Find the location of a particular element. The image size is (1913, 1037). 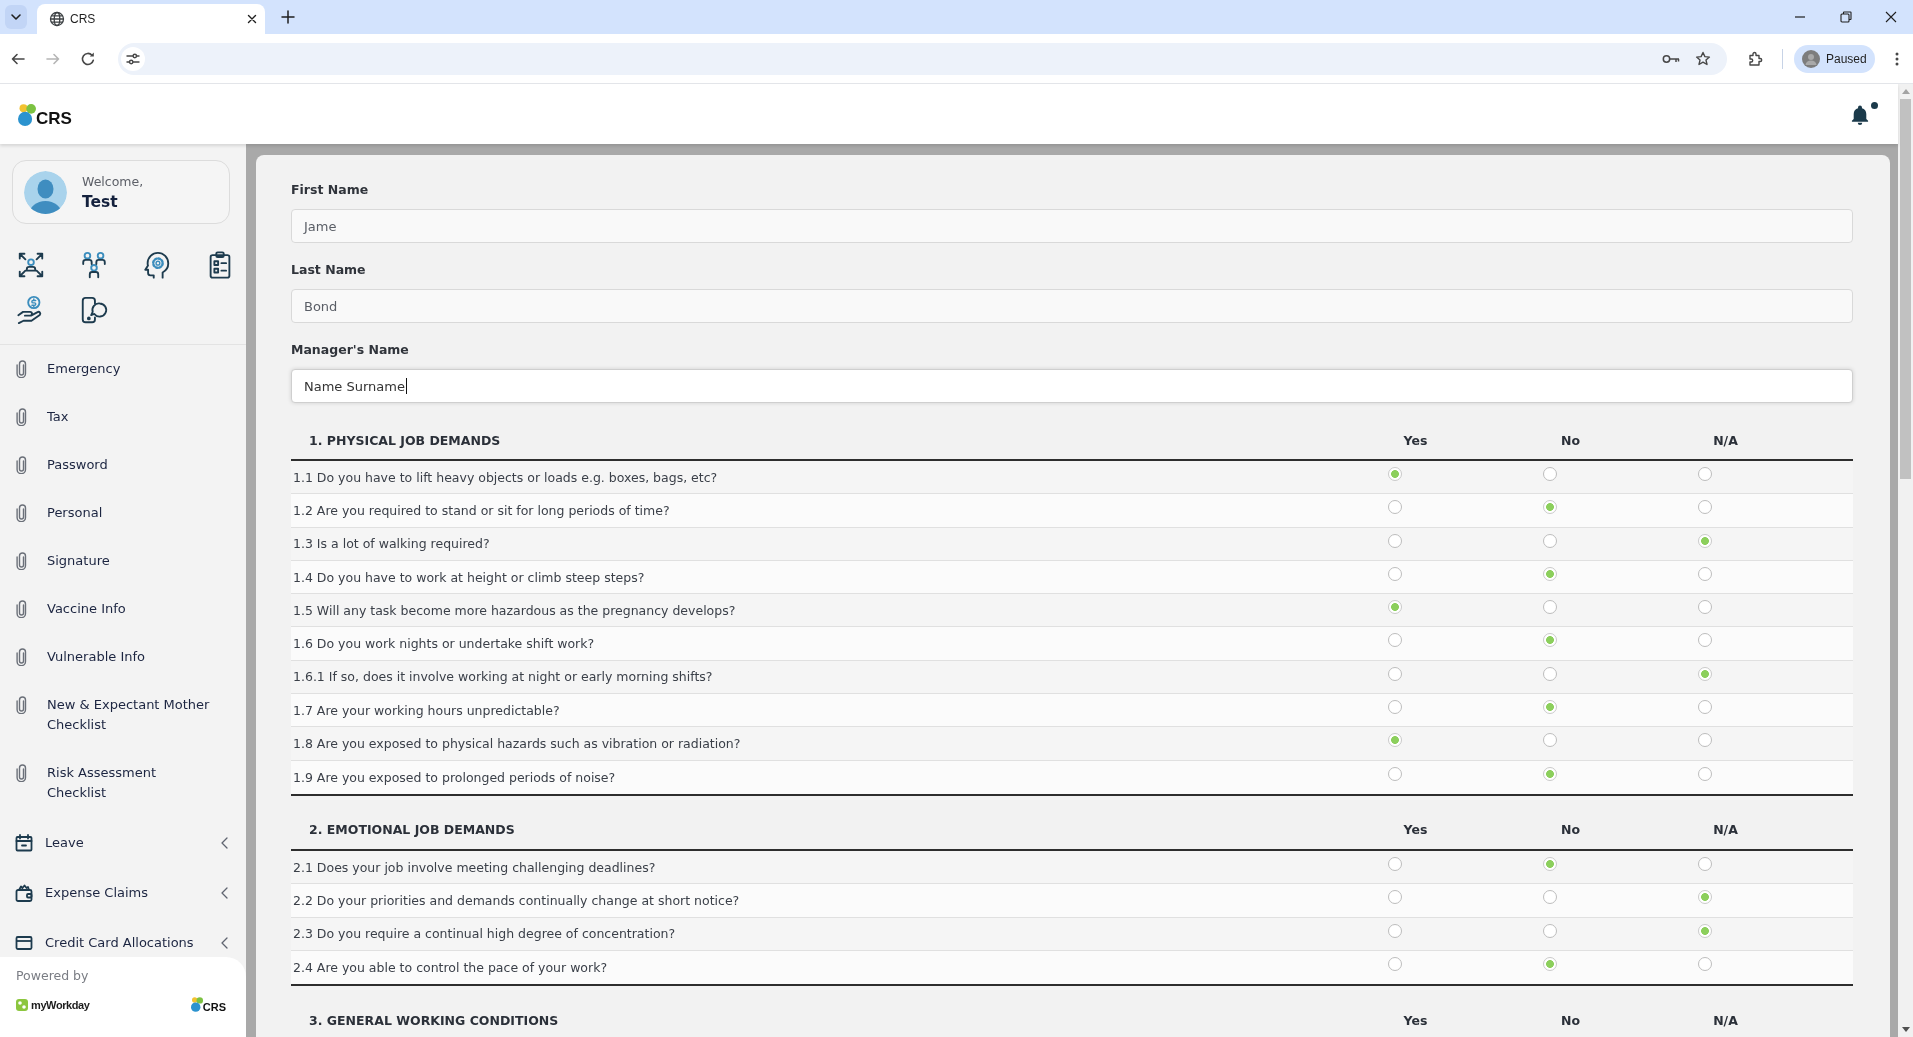

browser-tab: CRS is located at coordinates (151, 19).